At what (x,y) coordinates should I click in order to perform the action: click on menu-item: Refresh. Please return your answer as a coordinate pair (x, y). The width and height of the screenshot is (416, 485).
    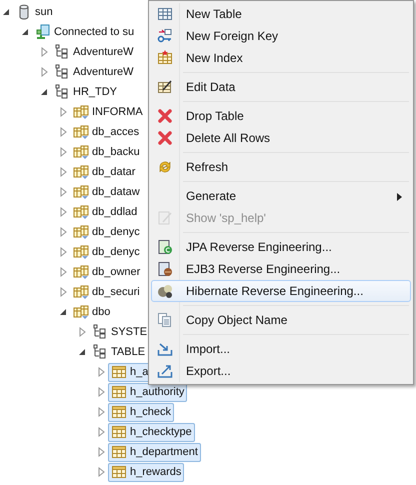
    Looking at the image, I should click on (281, 167).